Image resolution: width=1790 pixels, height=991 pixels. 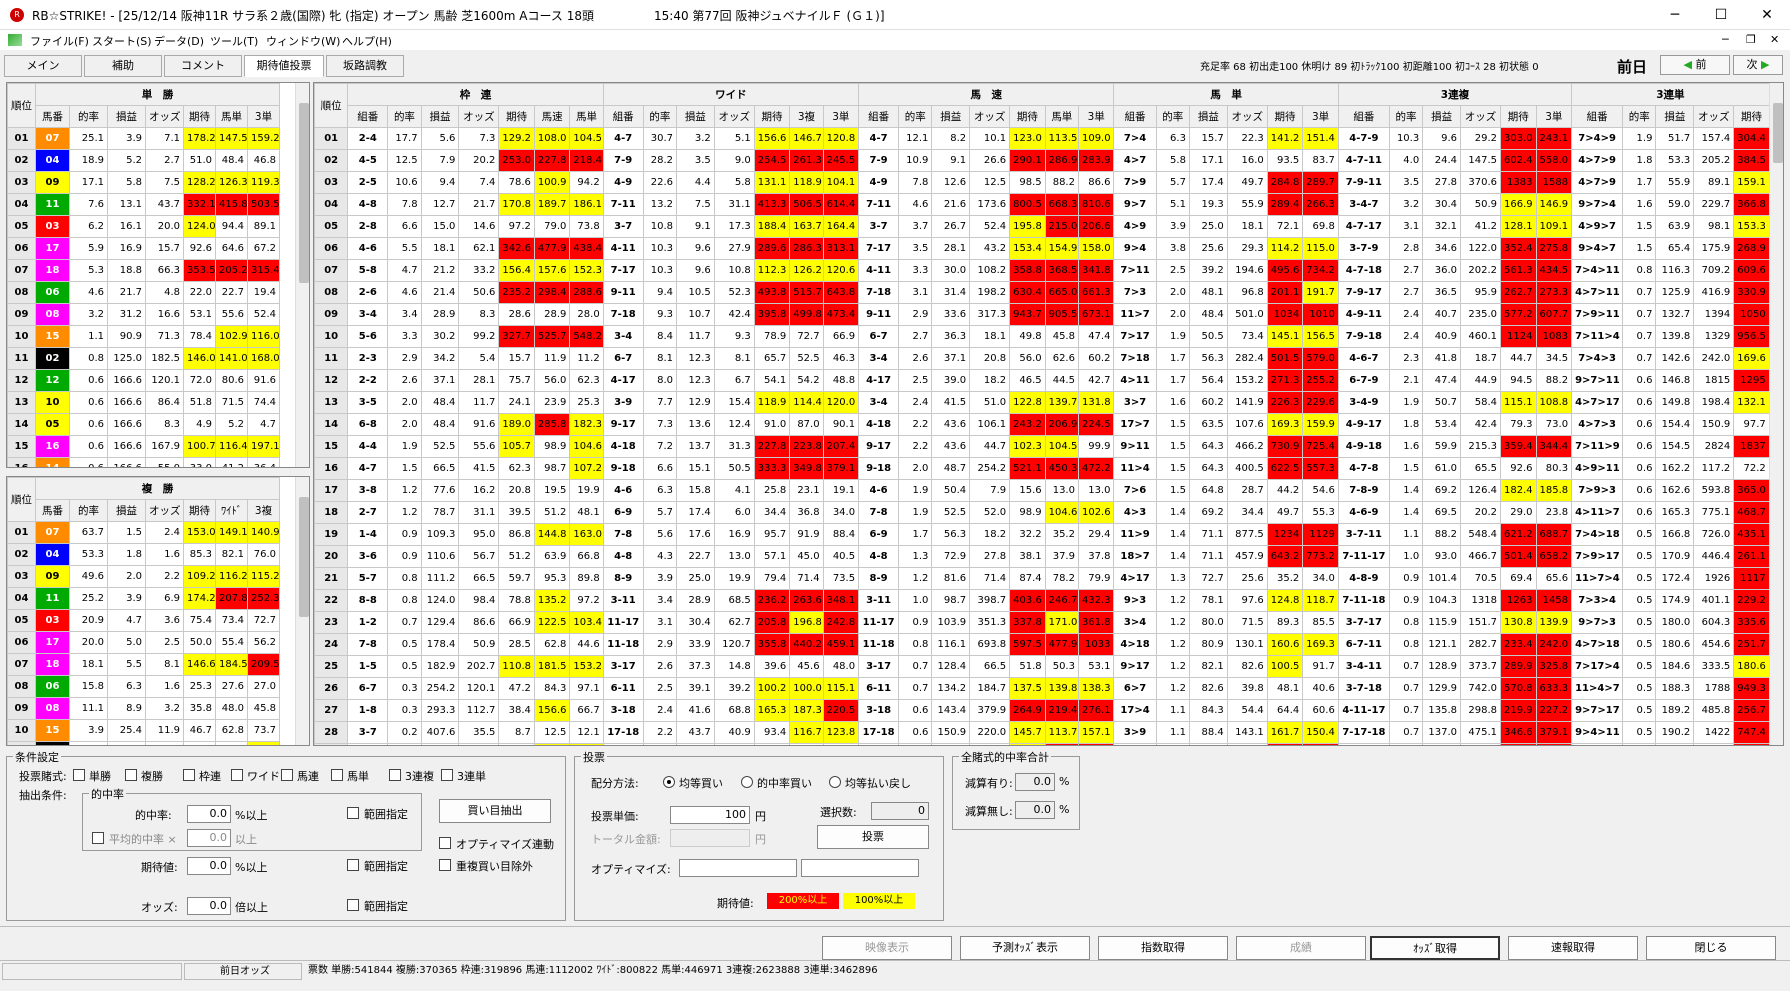 What do you see at coordinates (1096, 358) in the screenshot?
I see `combo-cell: 60.2` at bounding box center [1096, 358].